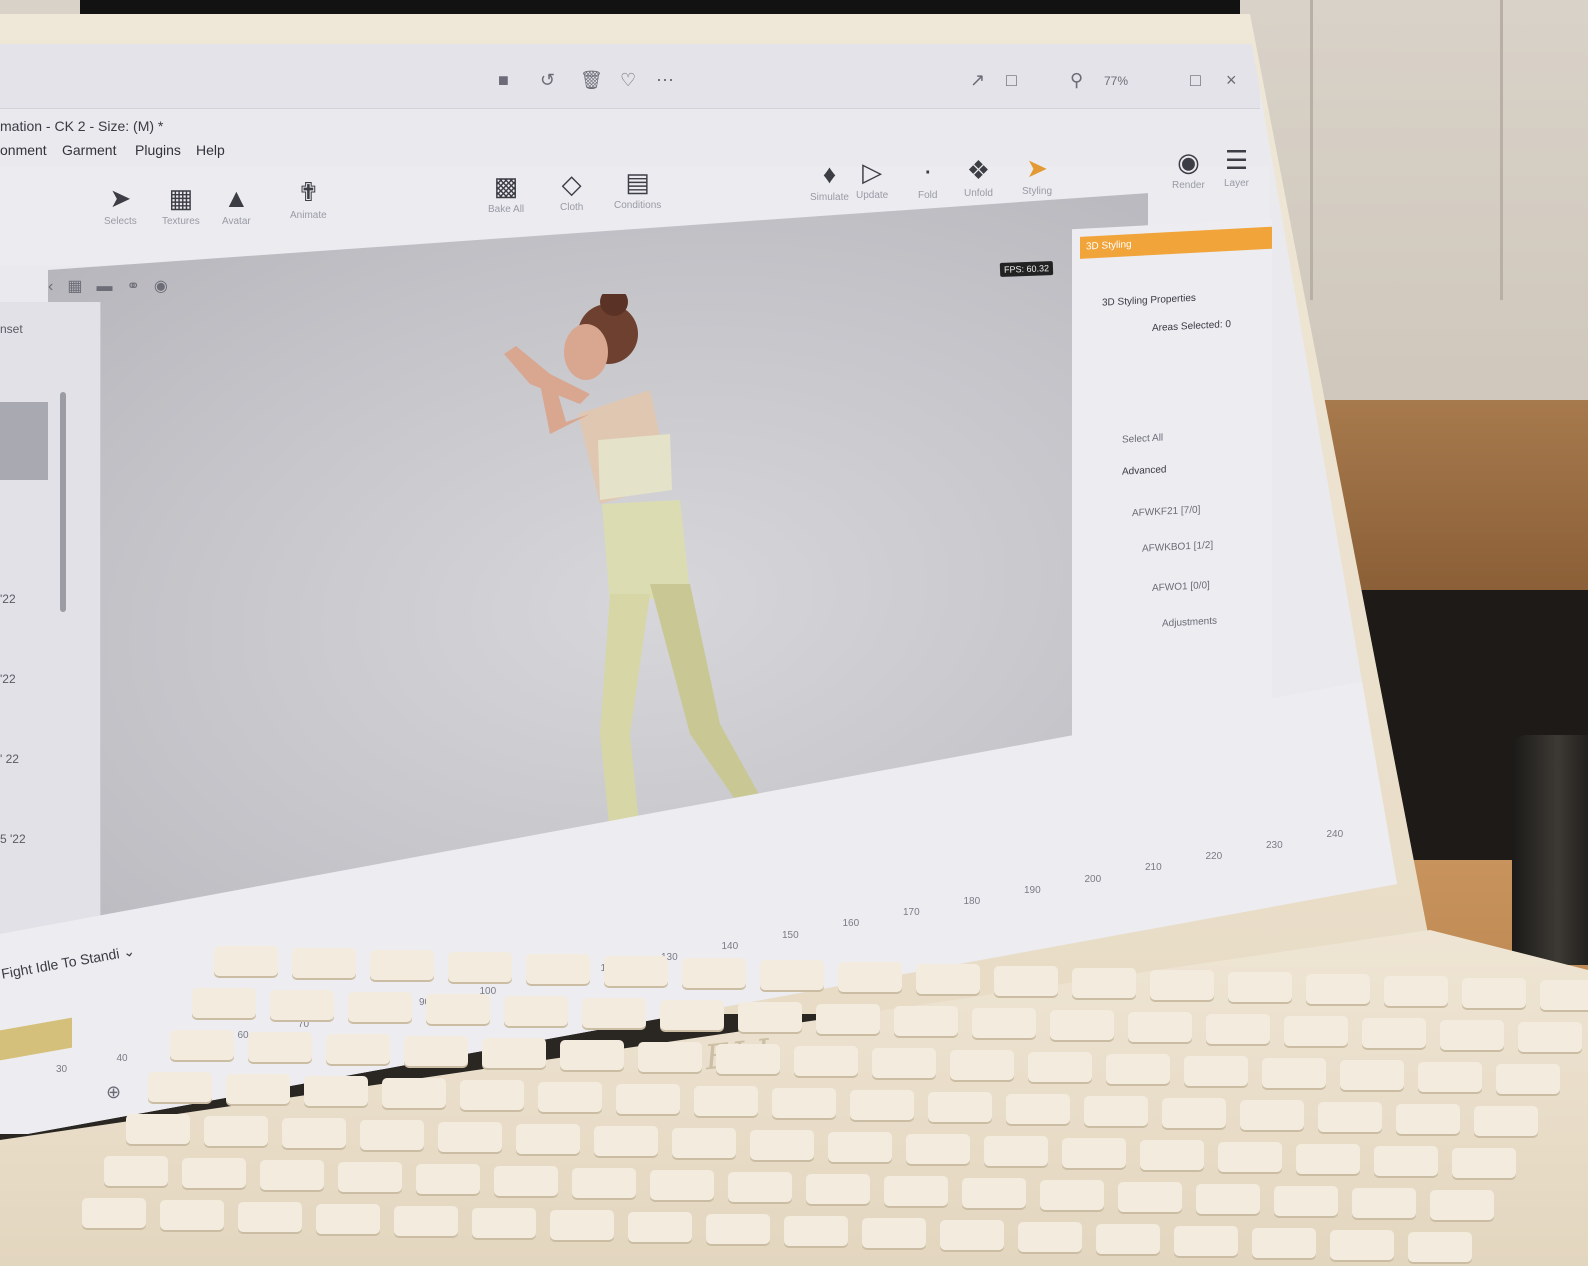 This screenshot has height=1266, width=1588. I want to click on menu-garment: Garment, so click(89, 150).